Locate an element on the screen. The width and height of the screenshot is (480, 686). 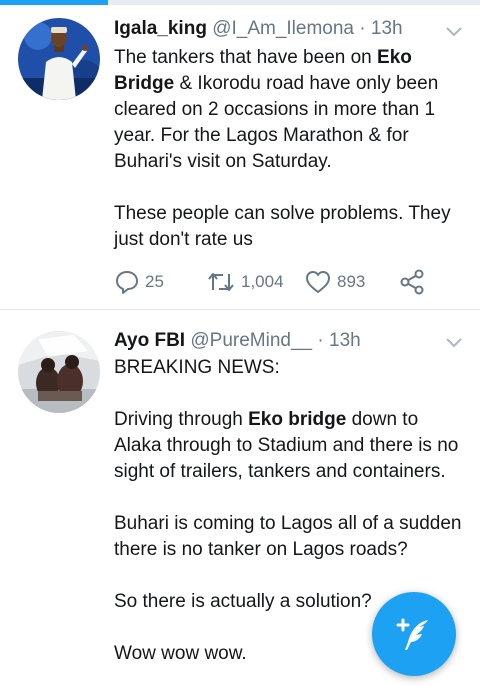
retweet-button: 1,004 is located at coordinates (245, 282).